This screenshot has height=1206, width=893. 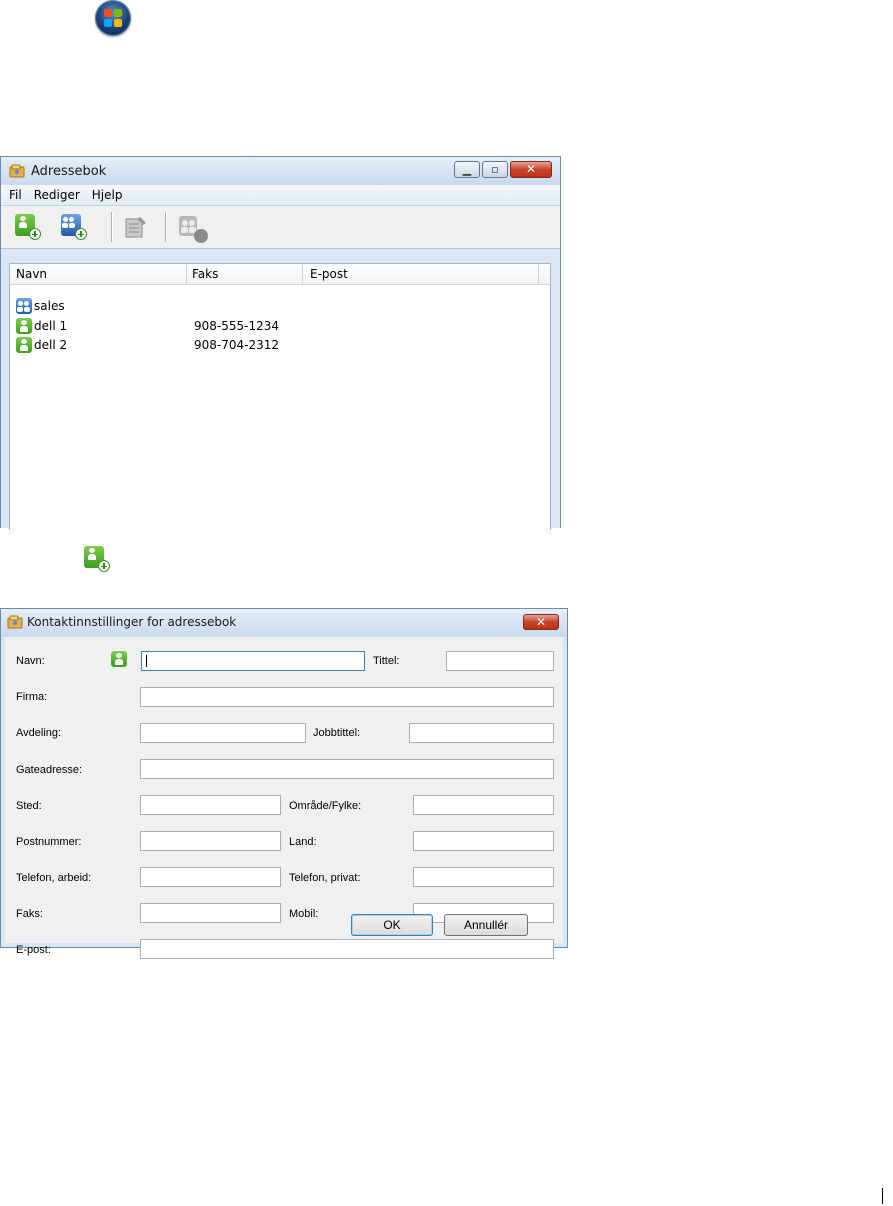 What do you see at coordinates (15, 195) in the screenshot?
I see `menu-fil: Fil` at bounding box center [15, 195].